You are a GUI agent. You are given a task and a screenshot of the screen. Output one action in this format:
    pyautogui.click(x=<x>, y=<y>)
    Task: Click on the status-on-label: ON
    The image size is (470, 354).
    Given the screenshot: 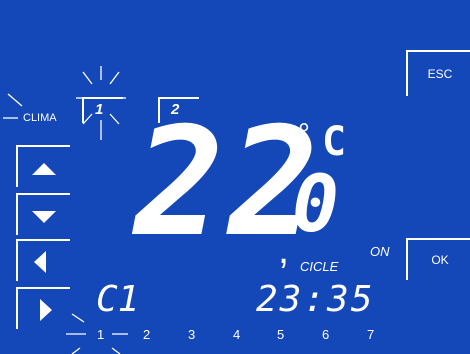 What is the action you would take?
    pyautogui.click(x=380, y=251)
    